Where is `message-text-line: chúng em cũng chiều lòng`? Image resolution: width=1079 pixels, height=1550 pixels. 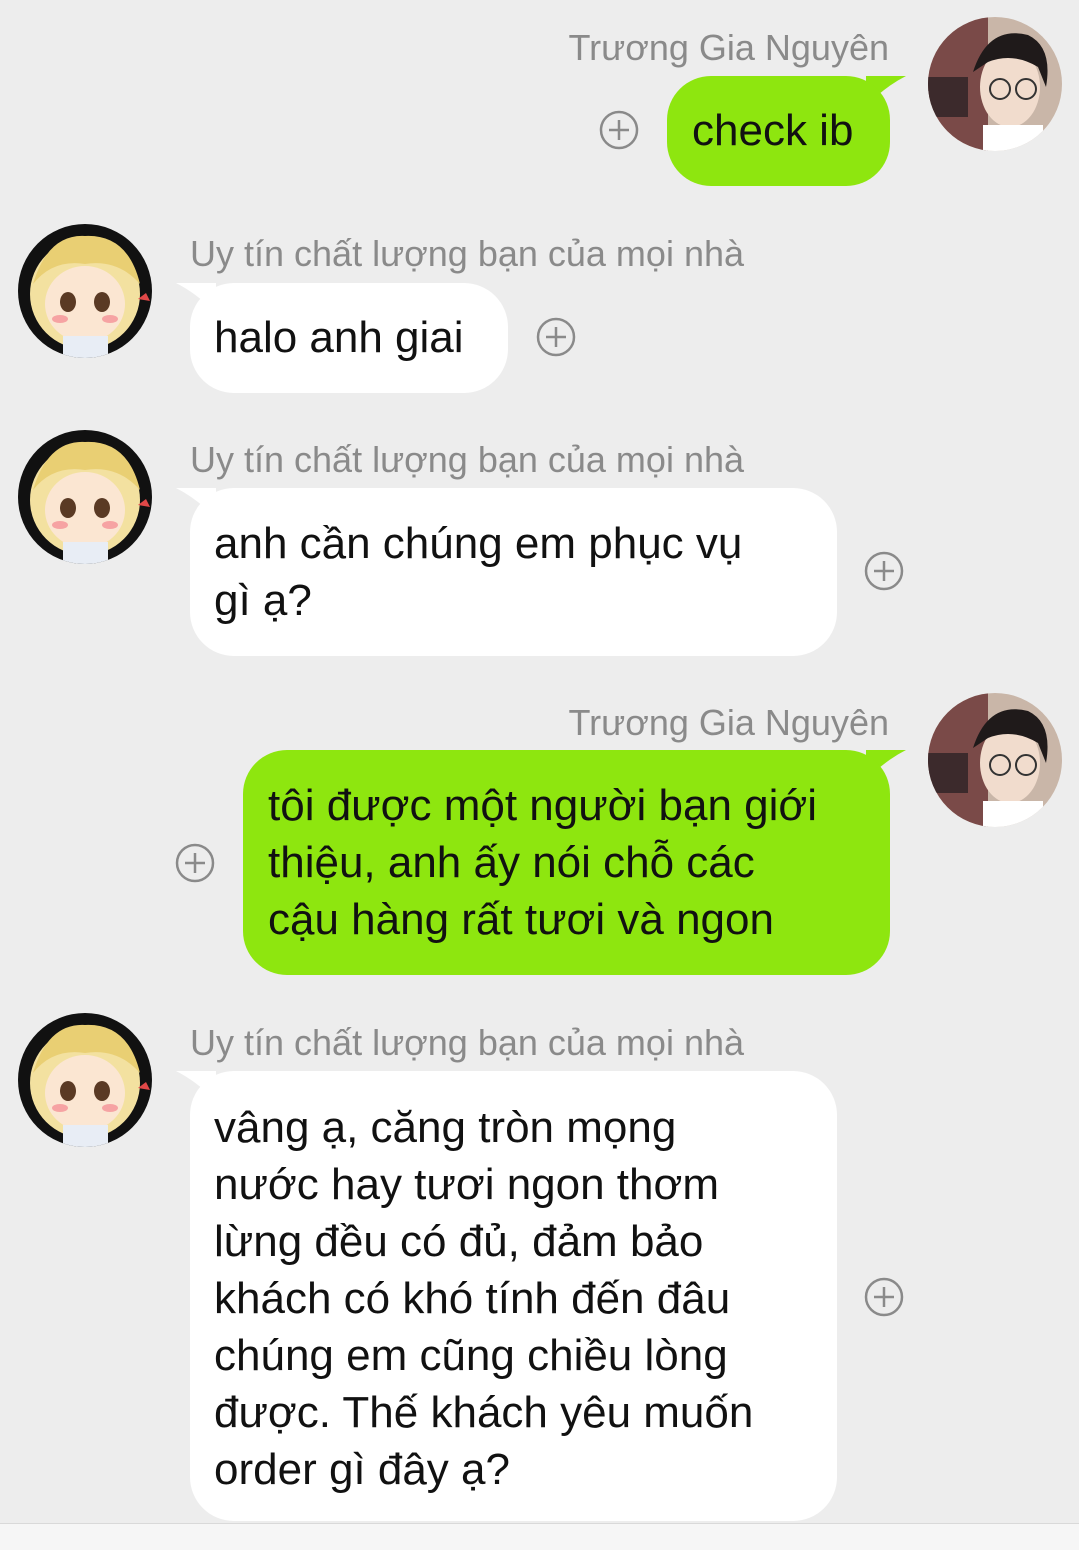
message-text-line: chúng em cũng chiều lòng is located at coordinates (471, 1355).